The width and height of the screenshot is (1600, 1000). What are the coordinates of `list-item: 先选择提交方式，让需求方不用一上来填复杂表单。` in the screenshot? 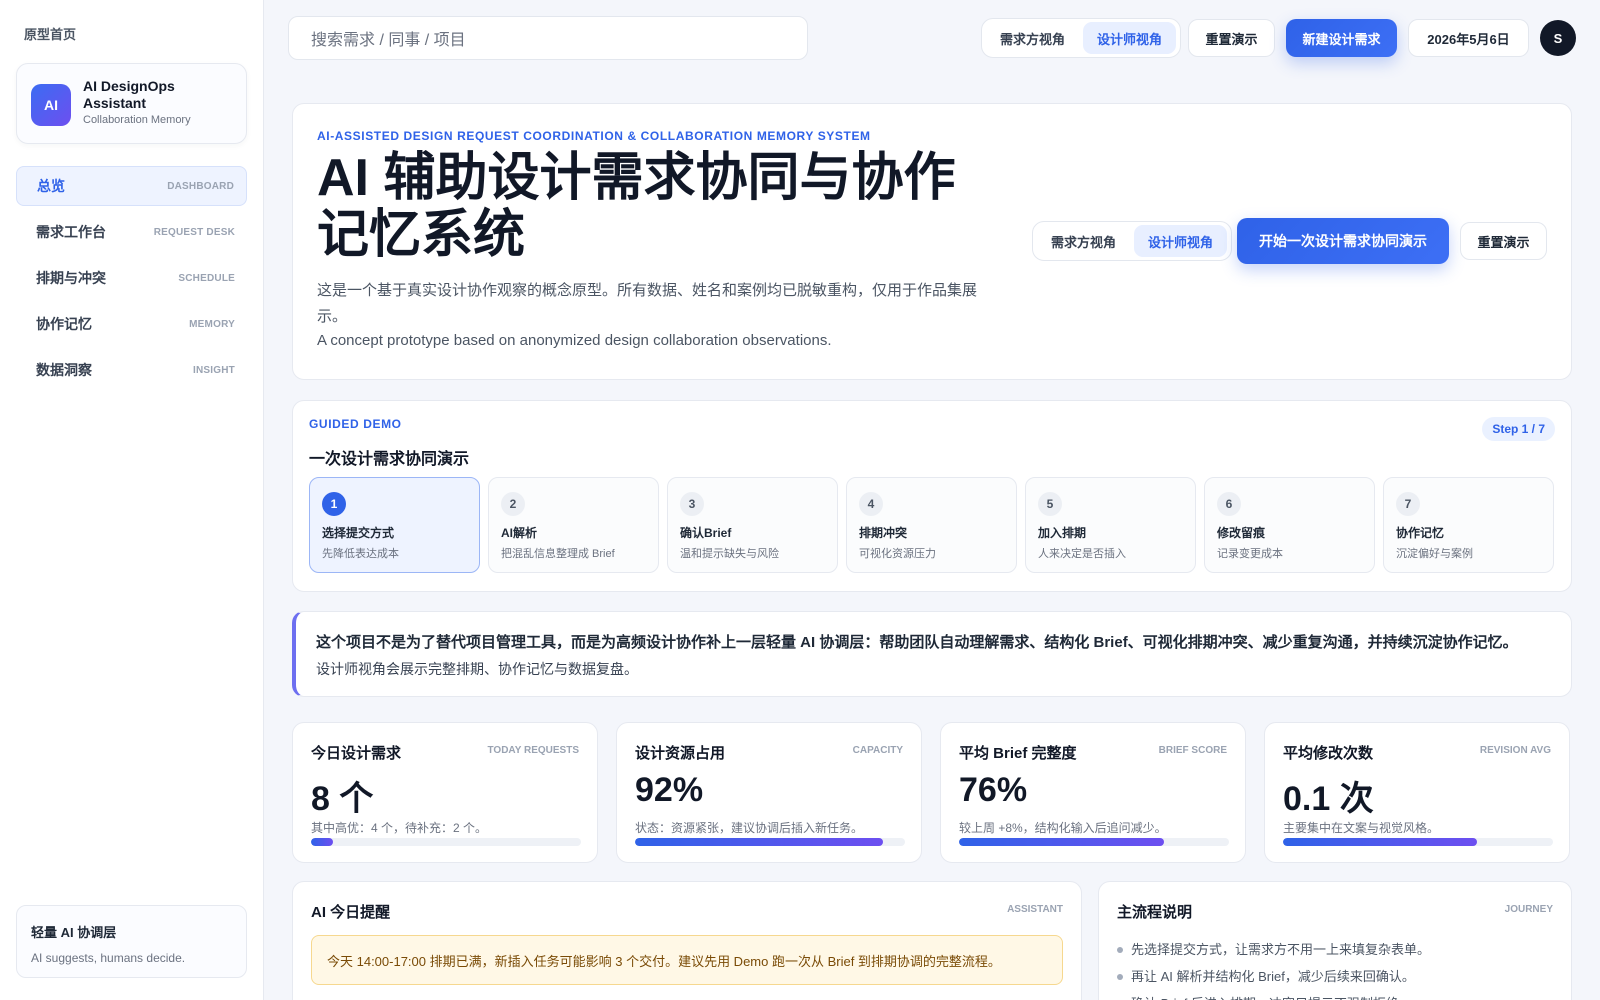 It's located at (1273, 949).